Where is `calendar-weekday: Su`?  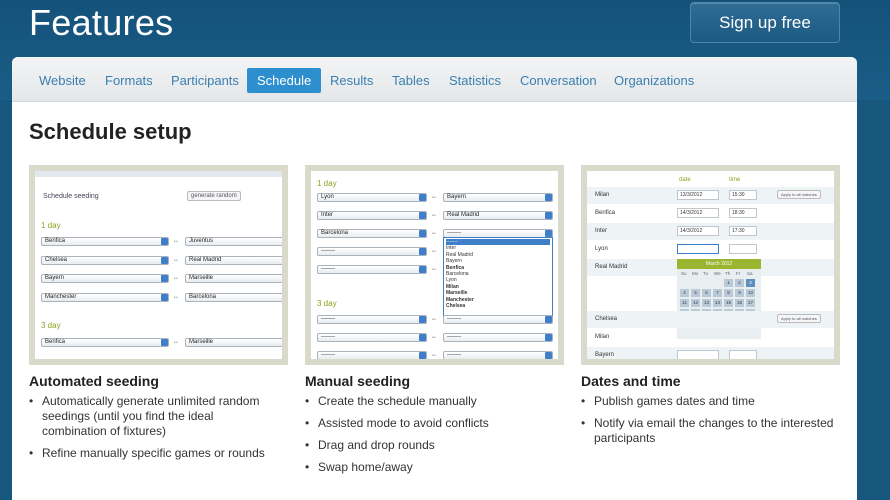 calendar-weekday: Su is located at coordinates (684, 273).